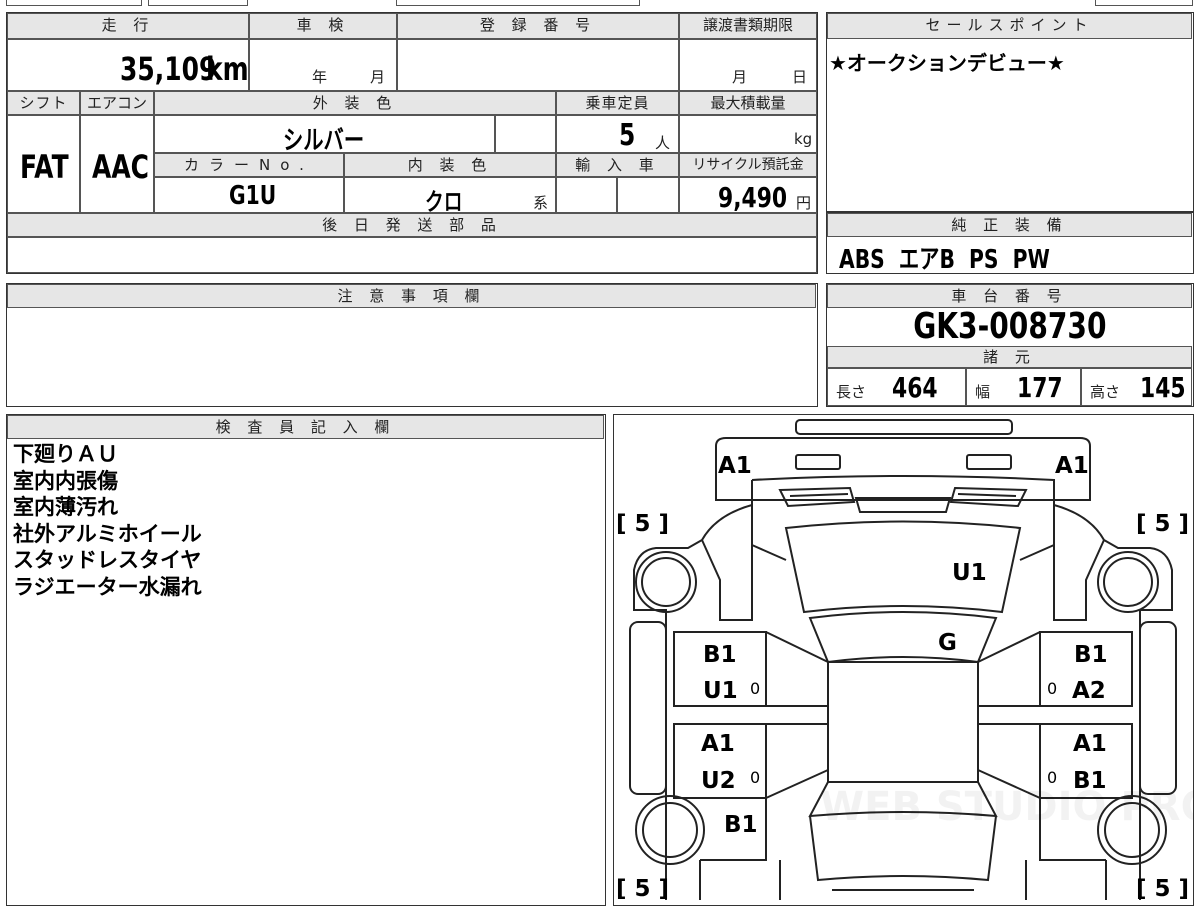 The image size is (1200, 906). What do you see at coordinates (718, 781) in the screenshot?
I see `left-rear-door-damage-2: U2` at bounding box center [718, 781].